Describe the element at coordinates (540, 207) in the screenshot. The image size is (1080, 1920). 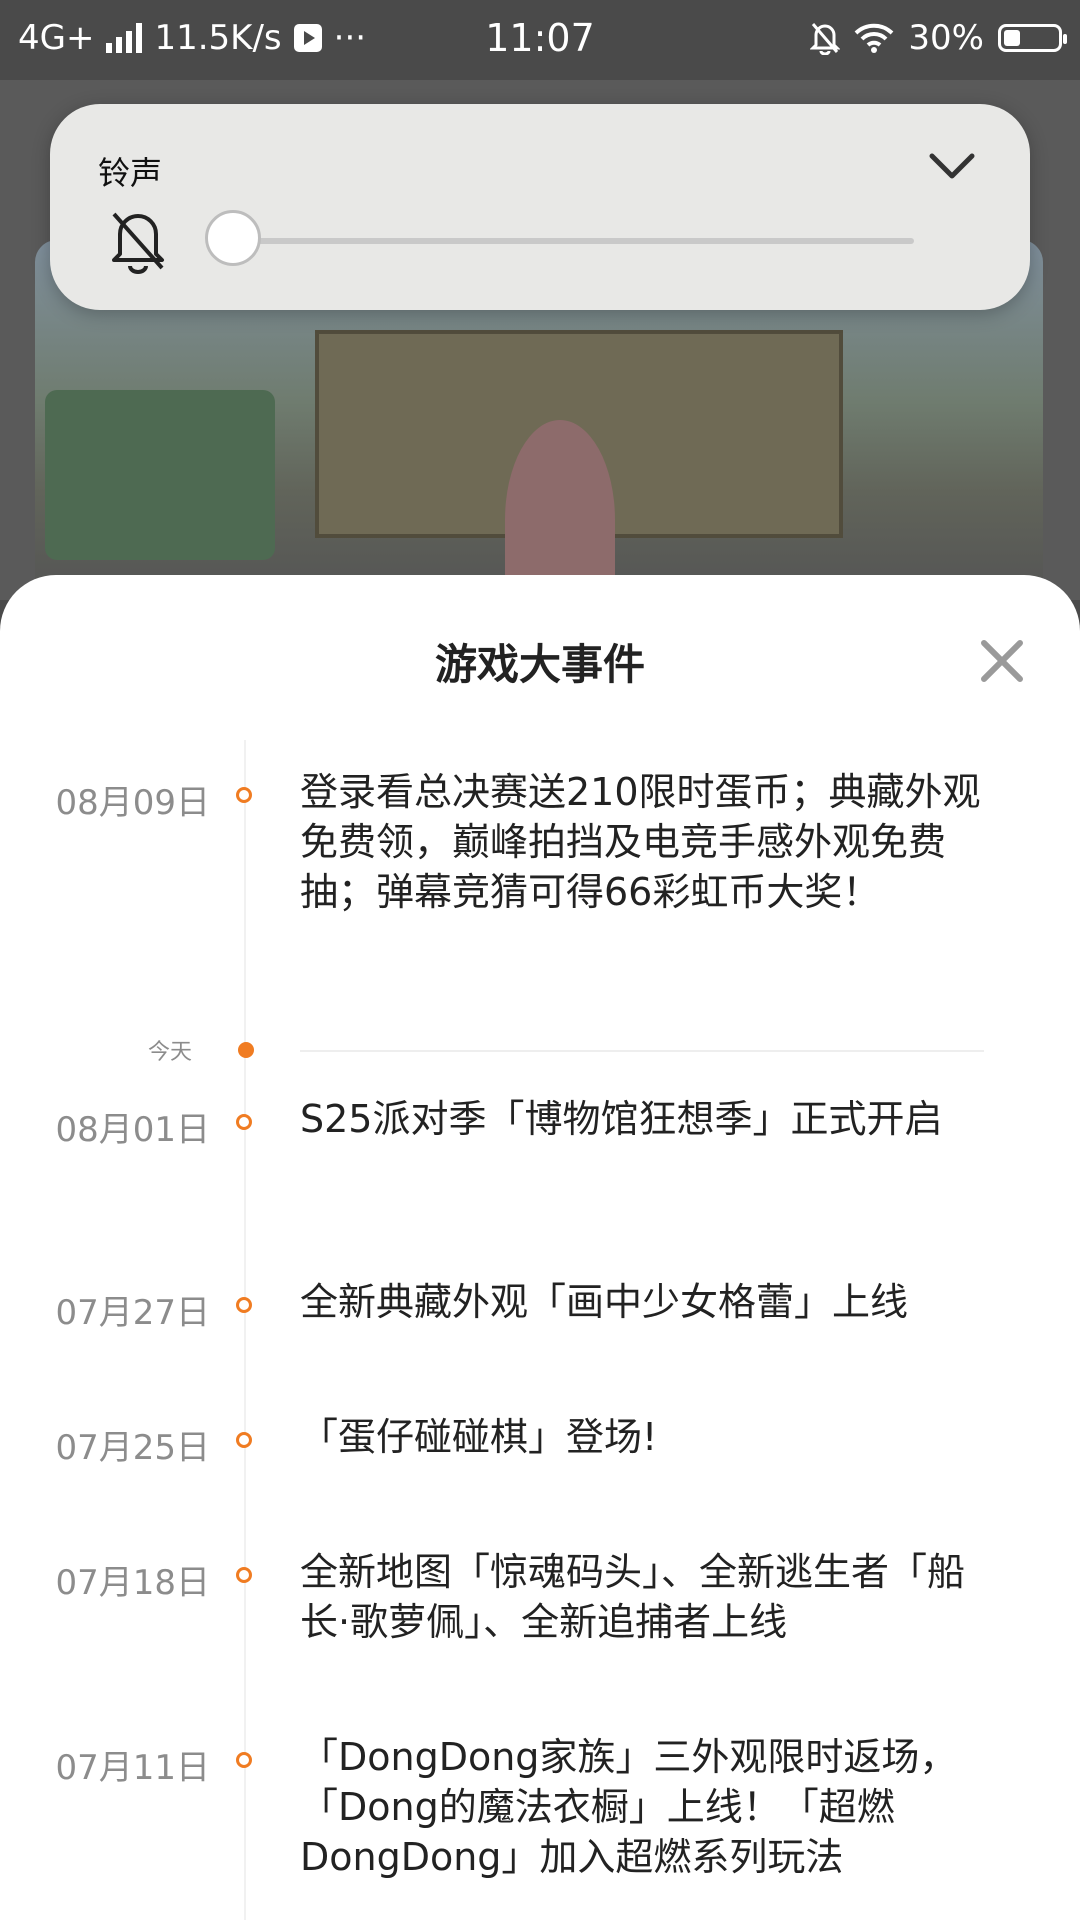
I see `volume-panel: 铃声` at that location.